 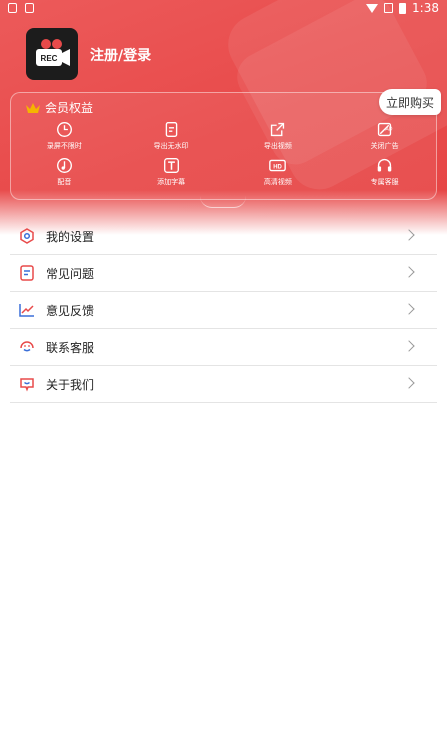 I want to click on svg-text: HD, so click(x=278, y=167).